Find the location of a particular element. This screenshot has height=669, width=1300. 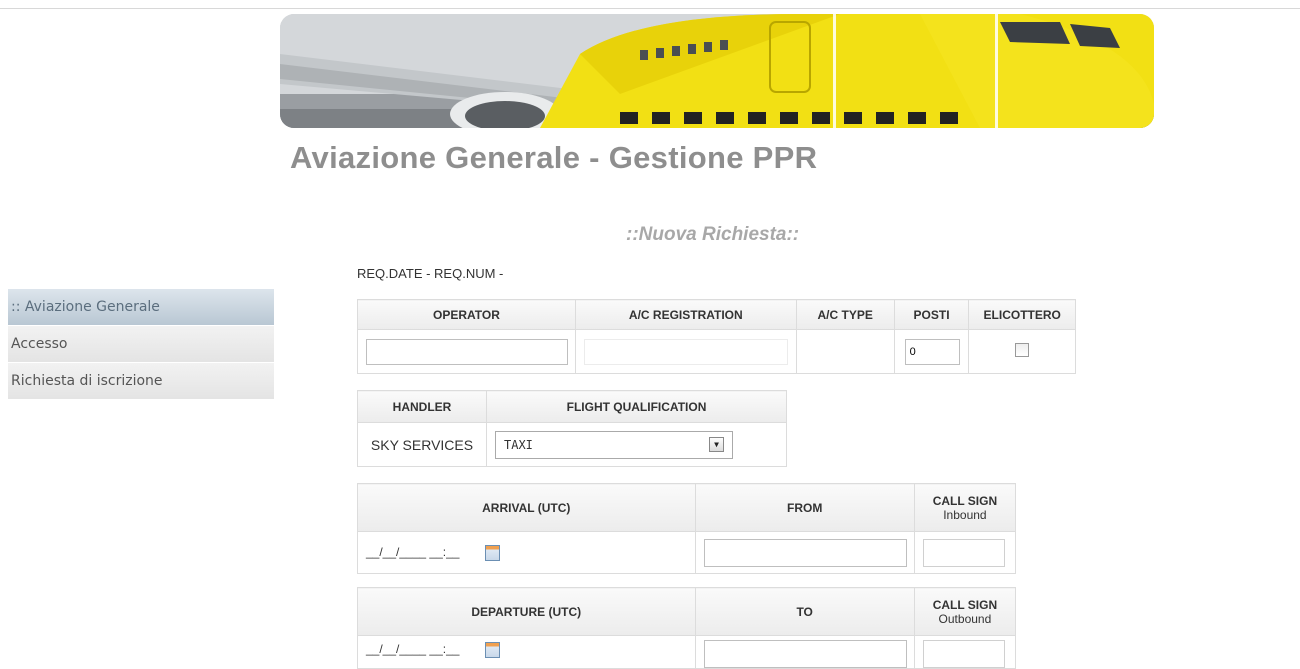

arrival-header: ARRIVAL (UTC) is located at coordinates (526, 507).